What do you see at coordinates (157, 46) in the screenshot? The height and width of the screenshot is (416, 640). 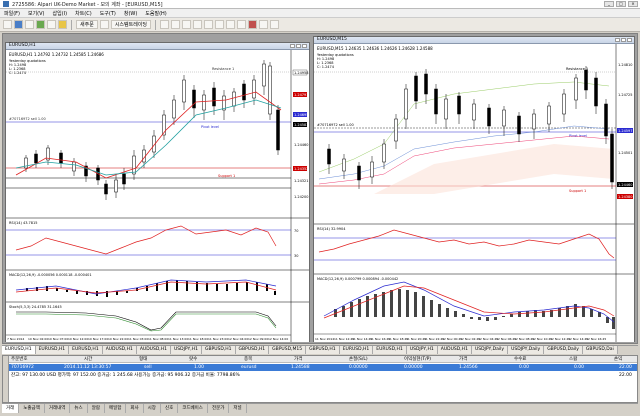 I see `chart-caption: EURUSD,H1` at bounding box center [157, 46].